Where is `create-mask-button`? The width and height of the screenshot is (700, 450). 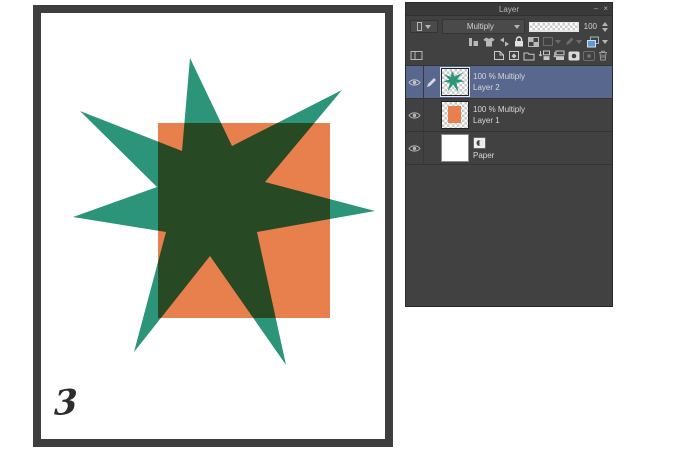
create-mask-button is located at coordinates (574, 56).